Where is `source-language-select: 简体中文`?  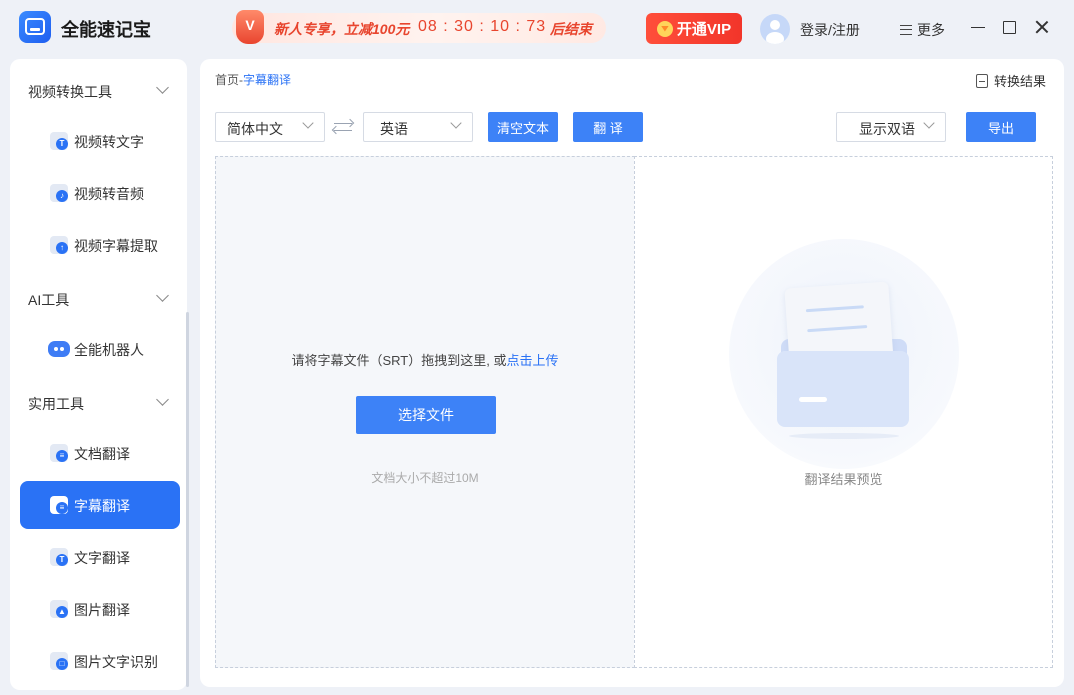 source-language-select: 简体中文 is located at coordinates (270, 127).